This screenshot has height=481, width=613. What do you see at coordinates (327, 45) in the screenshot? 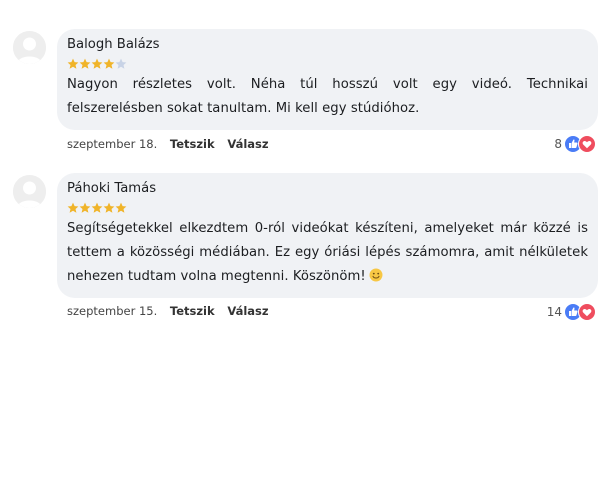
I see `comment-author: Balogh Balázs` at bounding box center [327, 45].